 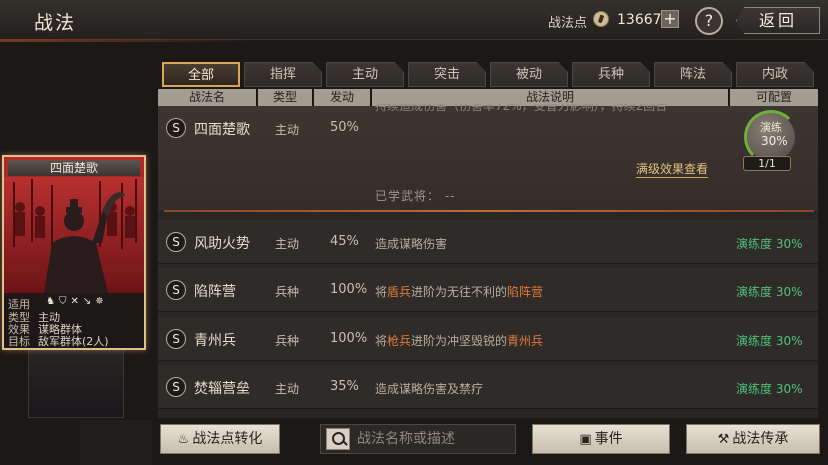 What do you see at coordinates (76, 379) in the screenshot?
I see `background-card` at bounding box center [76, 379].